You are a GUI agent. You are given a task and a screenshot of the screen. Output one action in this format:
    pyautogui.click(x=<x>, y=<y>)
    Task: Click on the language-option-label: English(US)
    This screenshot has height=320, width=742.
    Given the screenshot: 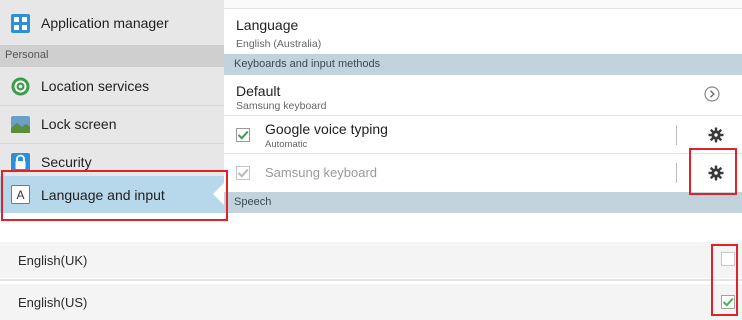 What is the action you would take?
    pyautogui.click(x=53, y=302)
    